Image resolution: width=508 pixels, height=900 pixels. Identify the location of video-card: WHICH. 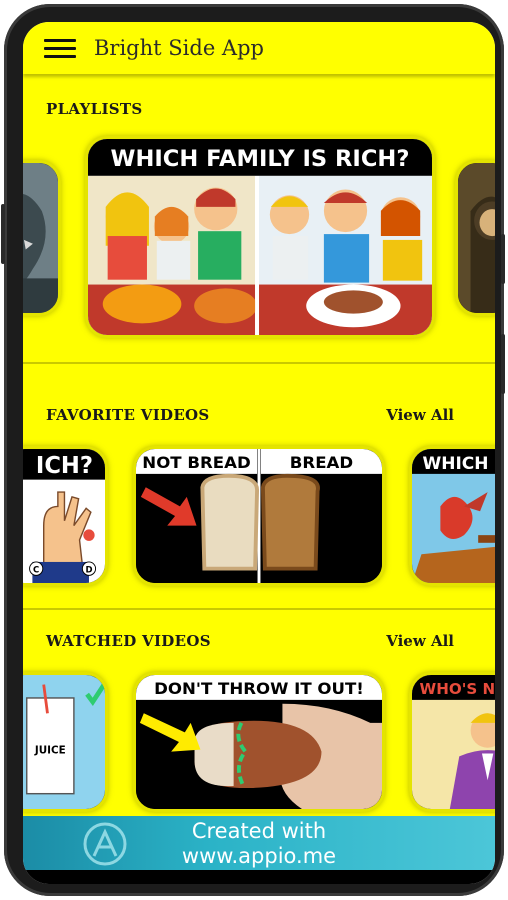
(452, 516).